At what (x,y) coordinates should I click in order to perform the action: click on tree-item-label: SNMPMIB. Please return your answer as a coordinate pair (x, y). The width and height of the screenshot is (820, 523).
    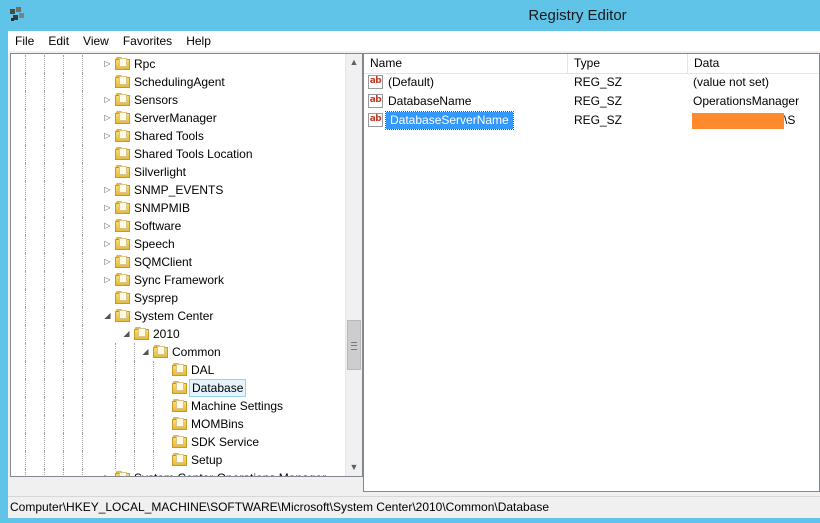
    Looking at the image, I should click on (162, 208).